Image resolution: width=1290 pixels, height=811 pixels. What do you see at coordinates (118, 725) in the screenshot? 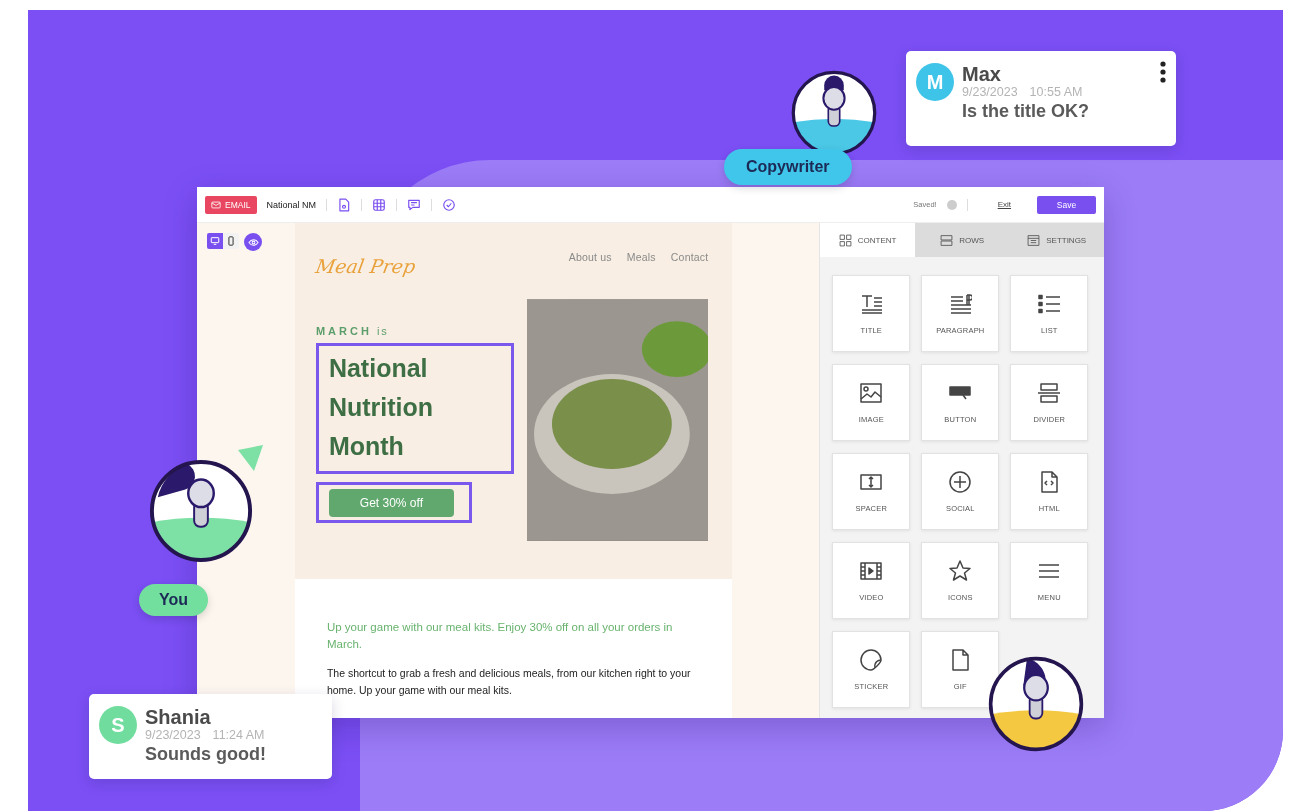
I see `user-avatar: S` at bounding box center [118, 725].